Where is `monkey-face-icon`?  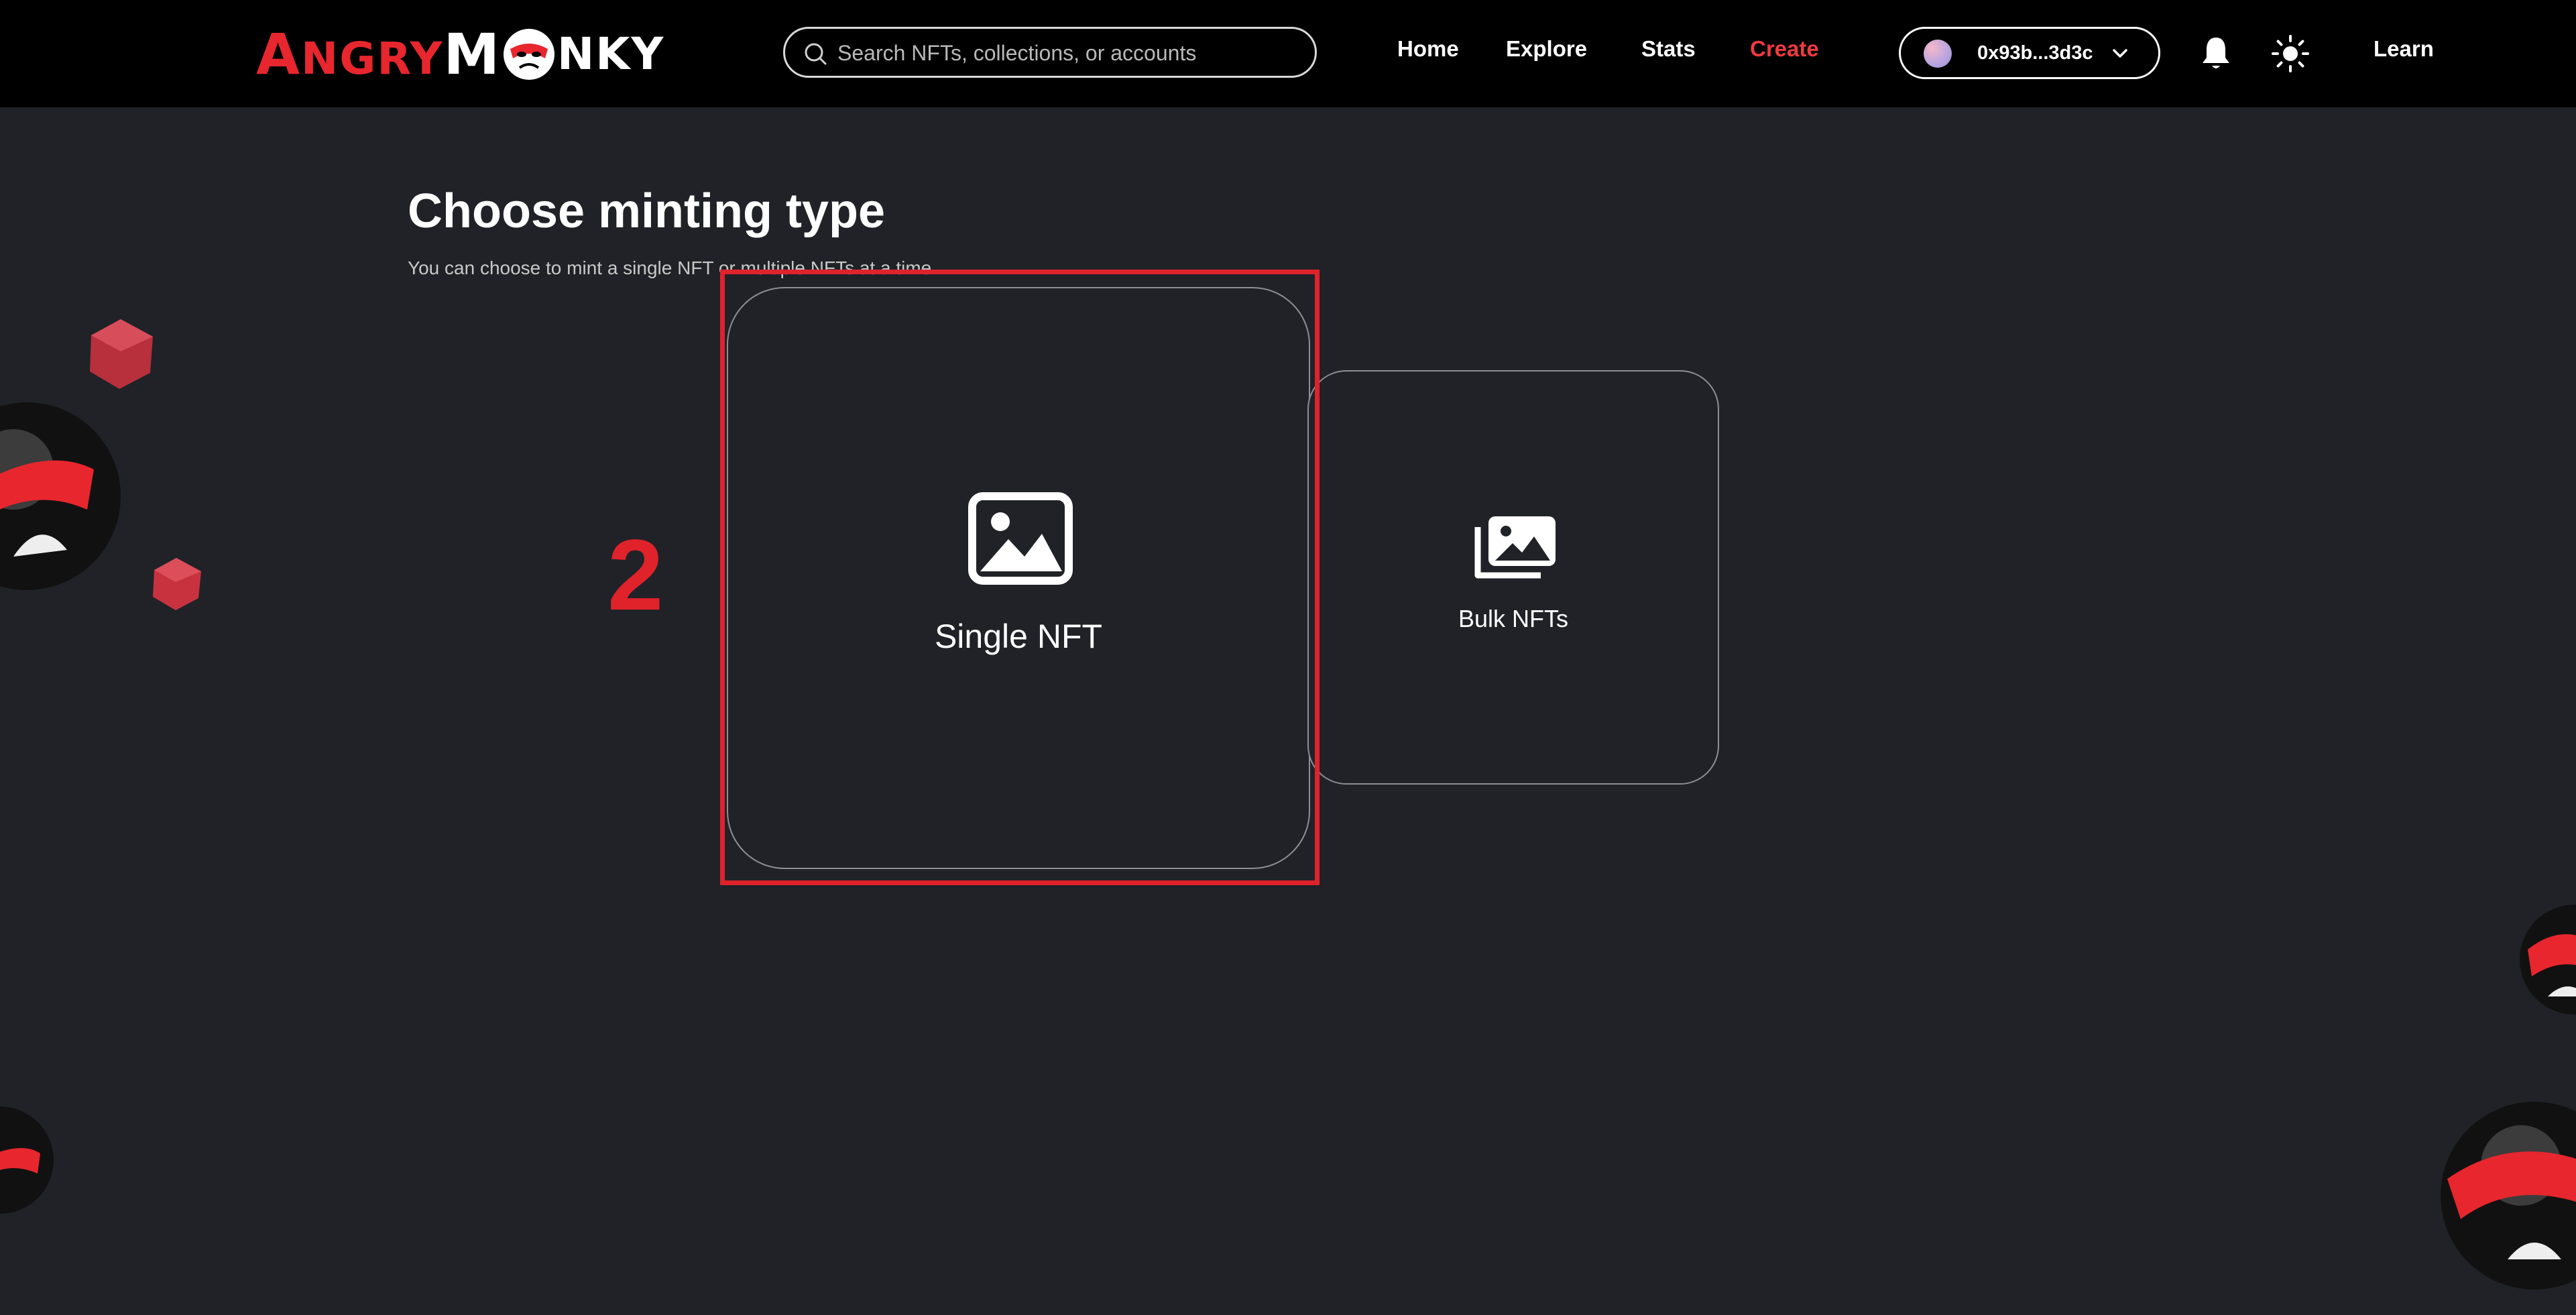 monkey-face-icon is located at coordinates (529, 55).